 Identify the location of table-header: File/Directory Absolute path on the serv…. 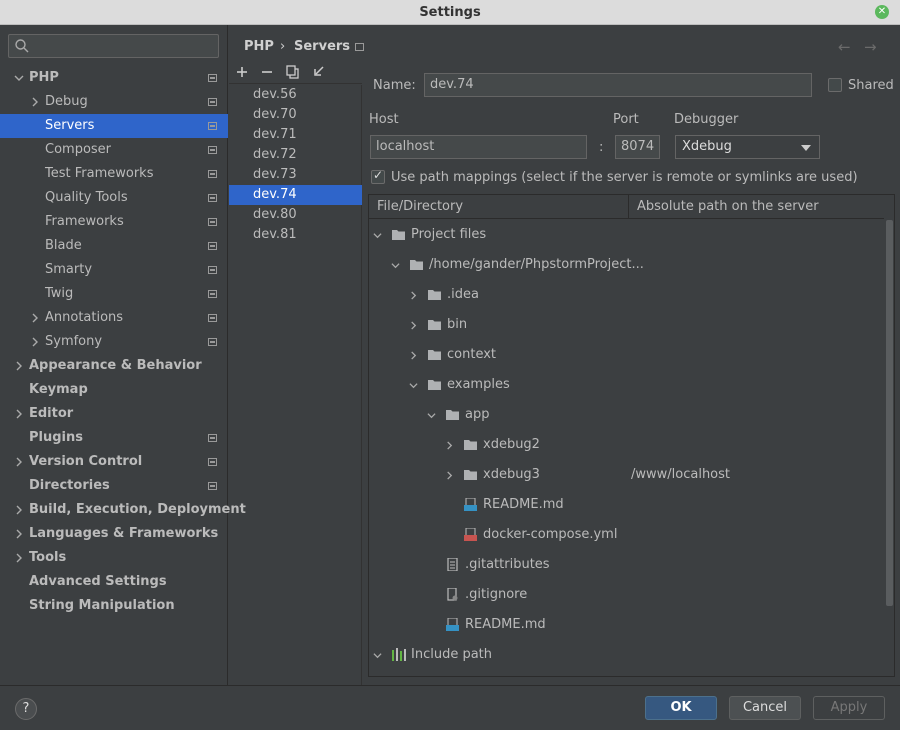
(627, 207).